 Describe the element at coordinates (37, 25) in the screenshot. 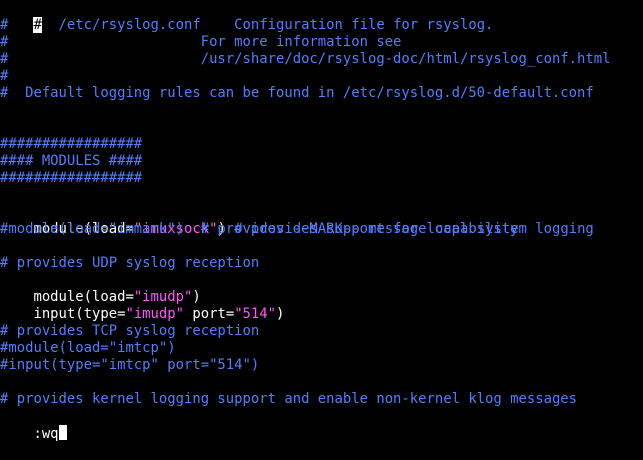

I see `text-cursor: #` at that location.